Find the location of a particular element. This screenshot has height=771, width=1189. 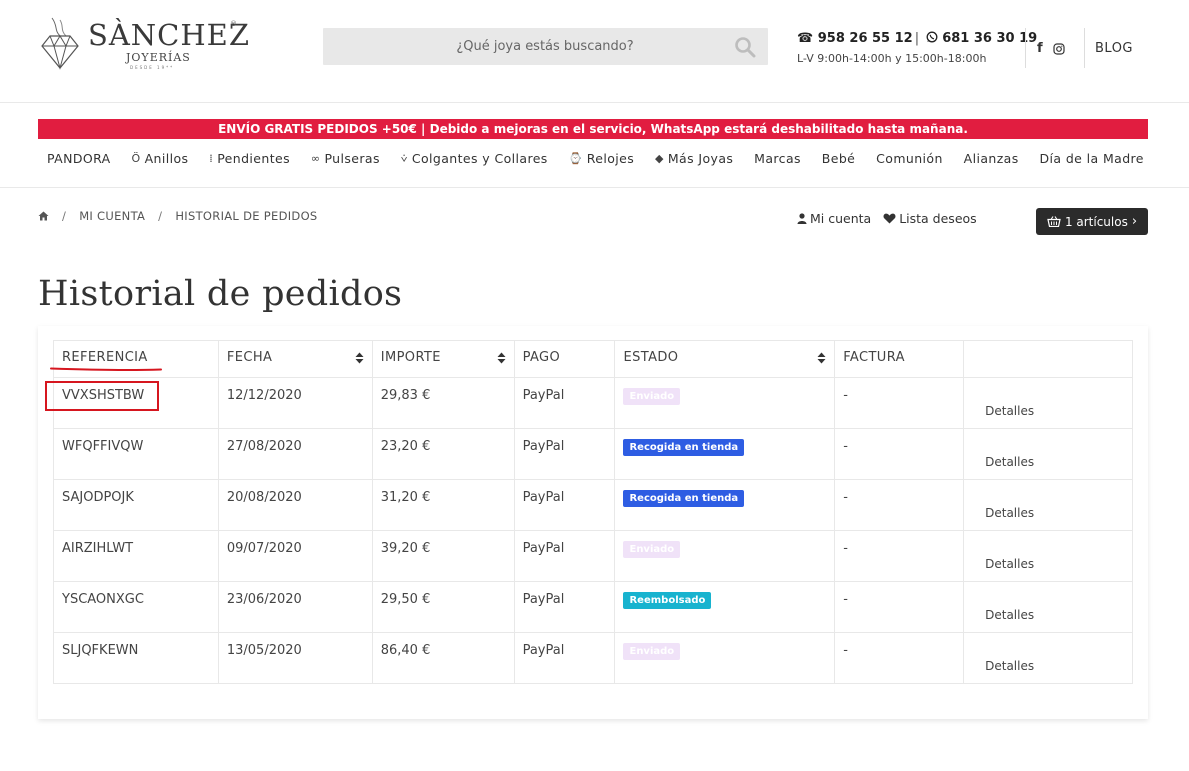

order-status-cell: Enviado is located at coordinates (725, 556).